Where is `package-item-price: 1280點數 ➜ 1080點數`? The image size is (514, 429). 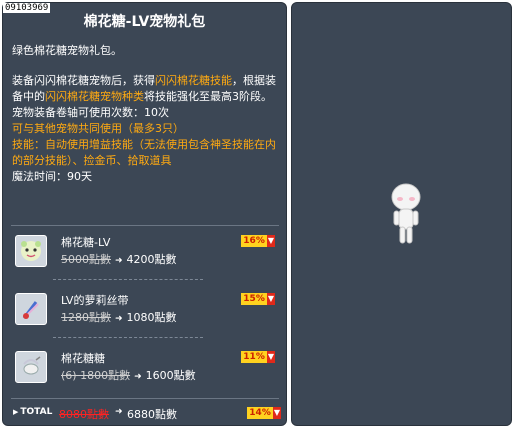
package-item-price: 1280點數 ➜ 1080點數 is located at coordinates (119, 317).